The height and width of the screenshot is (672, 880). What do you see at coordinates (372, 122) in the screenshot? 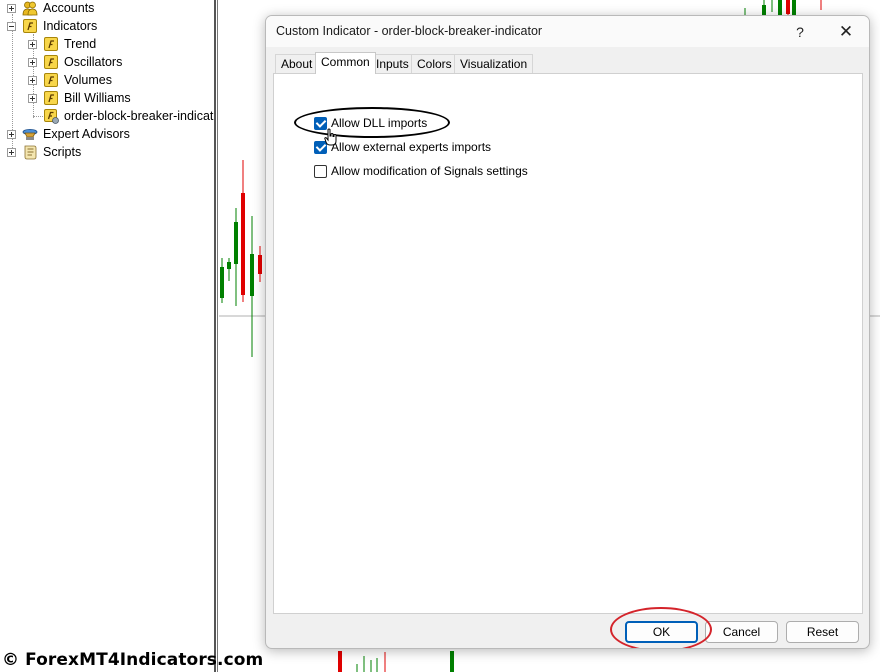
I see `highlight-annotation` at bounding box center [372, 122].